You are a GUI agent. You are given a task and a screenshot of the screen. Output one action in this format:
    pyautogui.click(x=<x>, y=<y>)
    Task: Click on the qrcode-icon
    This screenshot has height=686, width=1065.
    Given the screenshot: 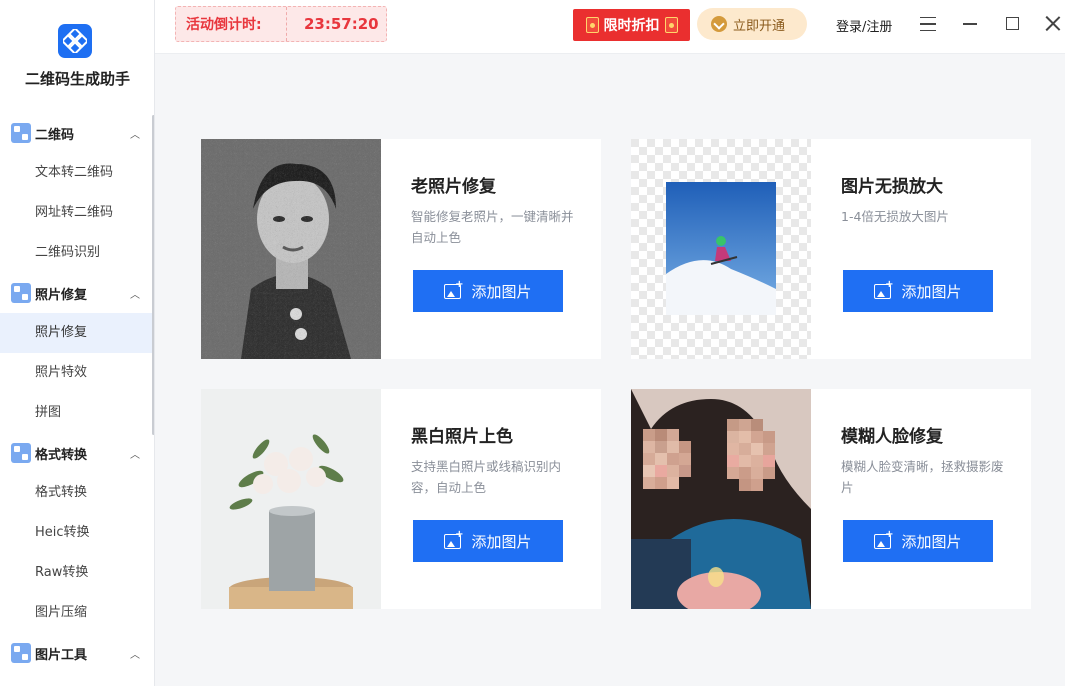 What is the action you would take?
    pyautogui.click(x=21, y=133)
    